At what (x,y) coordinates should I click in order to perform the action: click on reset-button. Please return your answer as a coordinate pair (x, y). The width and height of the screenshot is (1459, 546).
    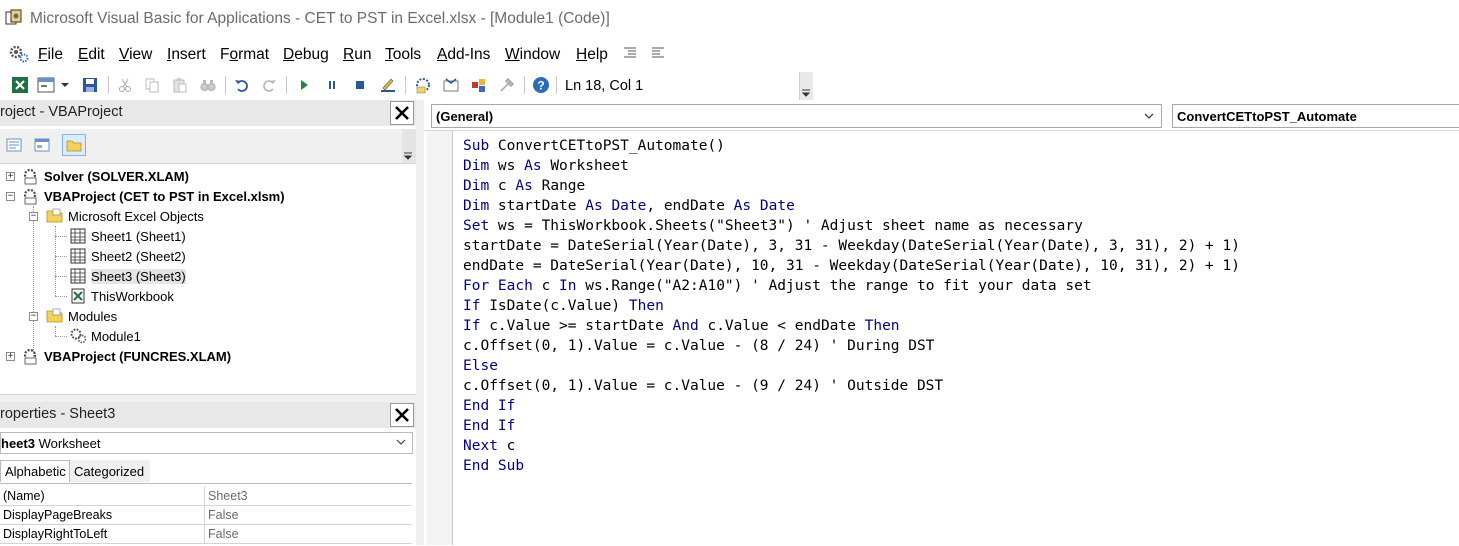
    Looking at the image, I should click on (360, 85).